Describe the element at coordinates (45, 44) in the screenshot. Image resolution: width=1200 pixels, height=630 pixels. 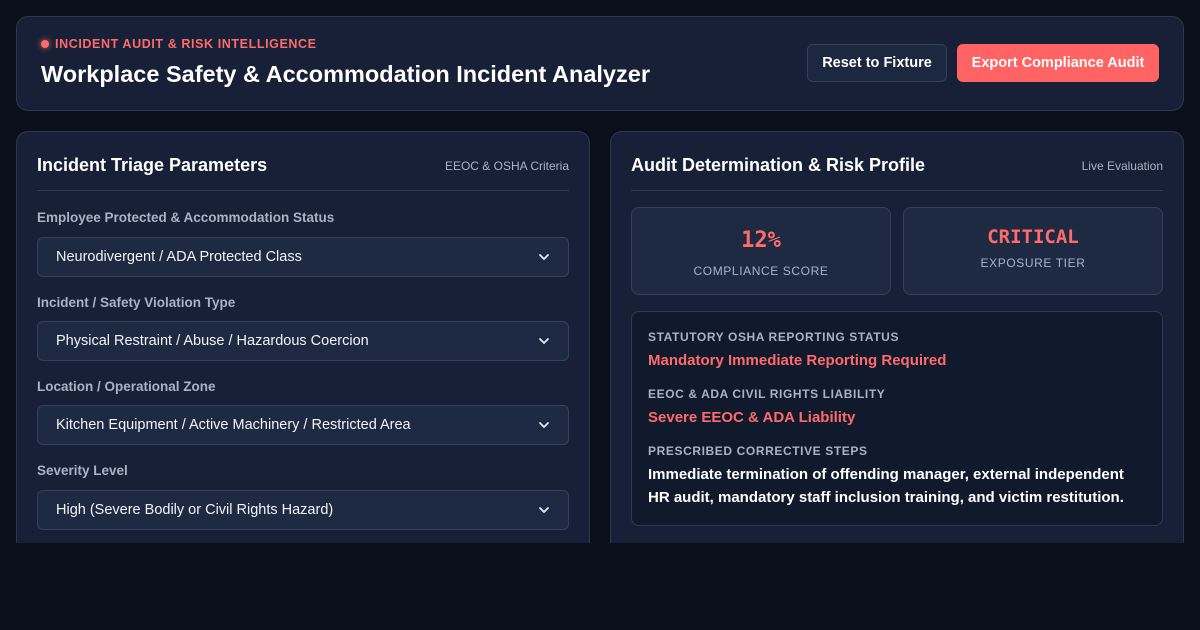
I see `status-dot-icon` at that location.